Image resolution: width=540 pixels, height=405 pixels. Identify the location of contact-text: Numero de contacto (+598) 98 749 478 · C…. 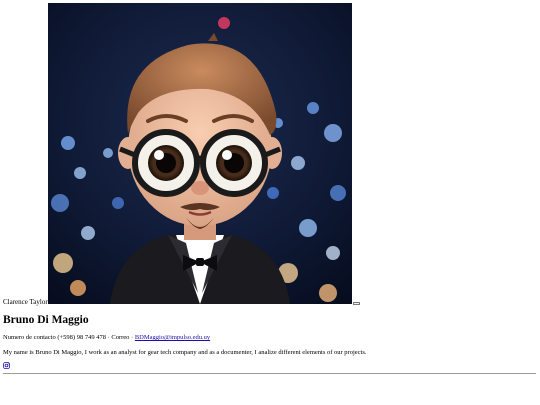
(69, 337).